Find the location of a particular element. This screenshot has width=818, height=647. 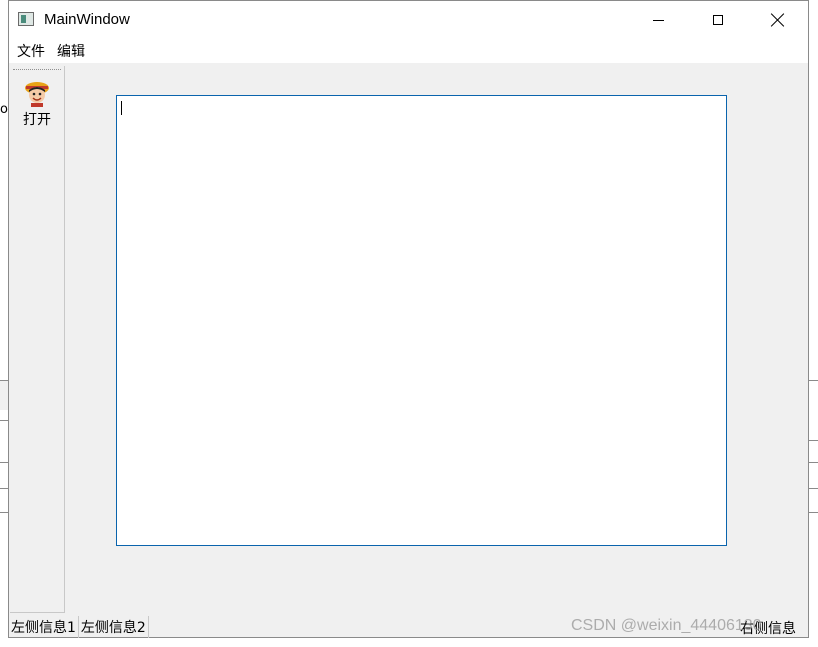

menu-edit: 编辑 is located at coordinates (71, 51).